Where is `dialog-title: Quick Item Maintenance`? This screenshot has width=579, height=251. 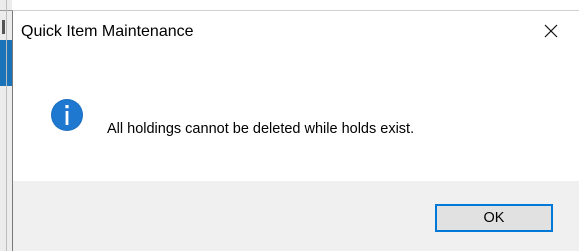
dialog-title: Quick Item Maintenance is located at coordinates (107, 31).